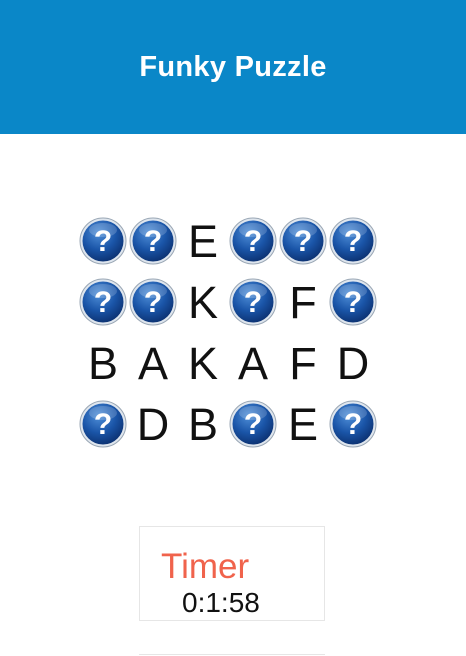  Describe the element at coordinates (232, 654) in the screenshot. I see `divider` at that location.